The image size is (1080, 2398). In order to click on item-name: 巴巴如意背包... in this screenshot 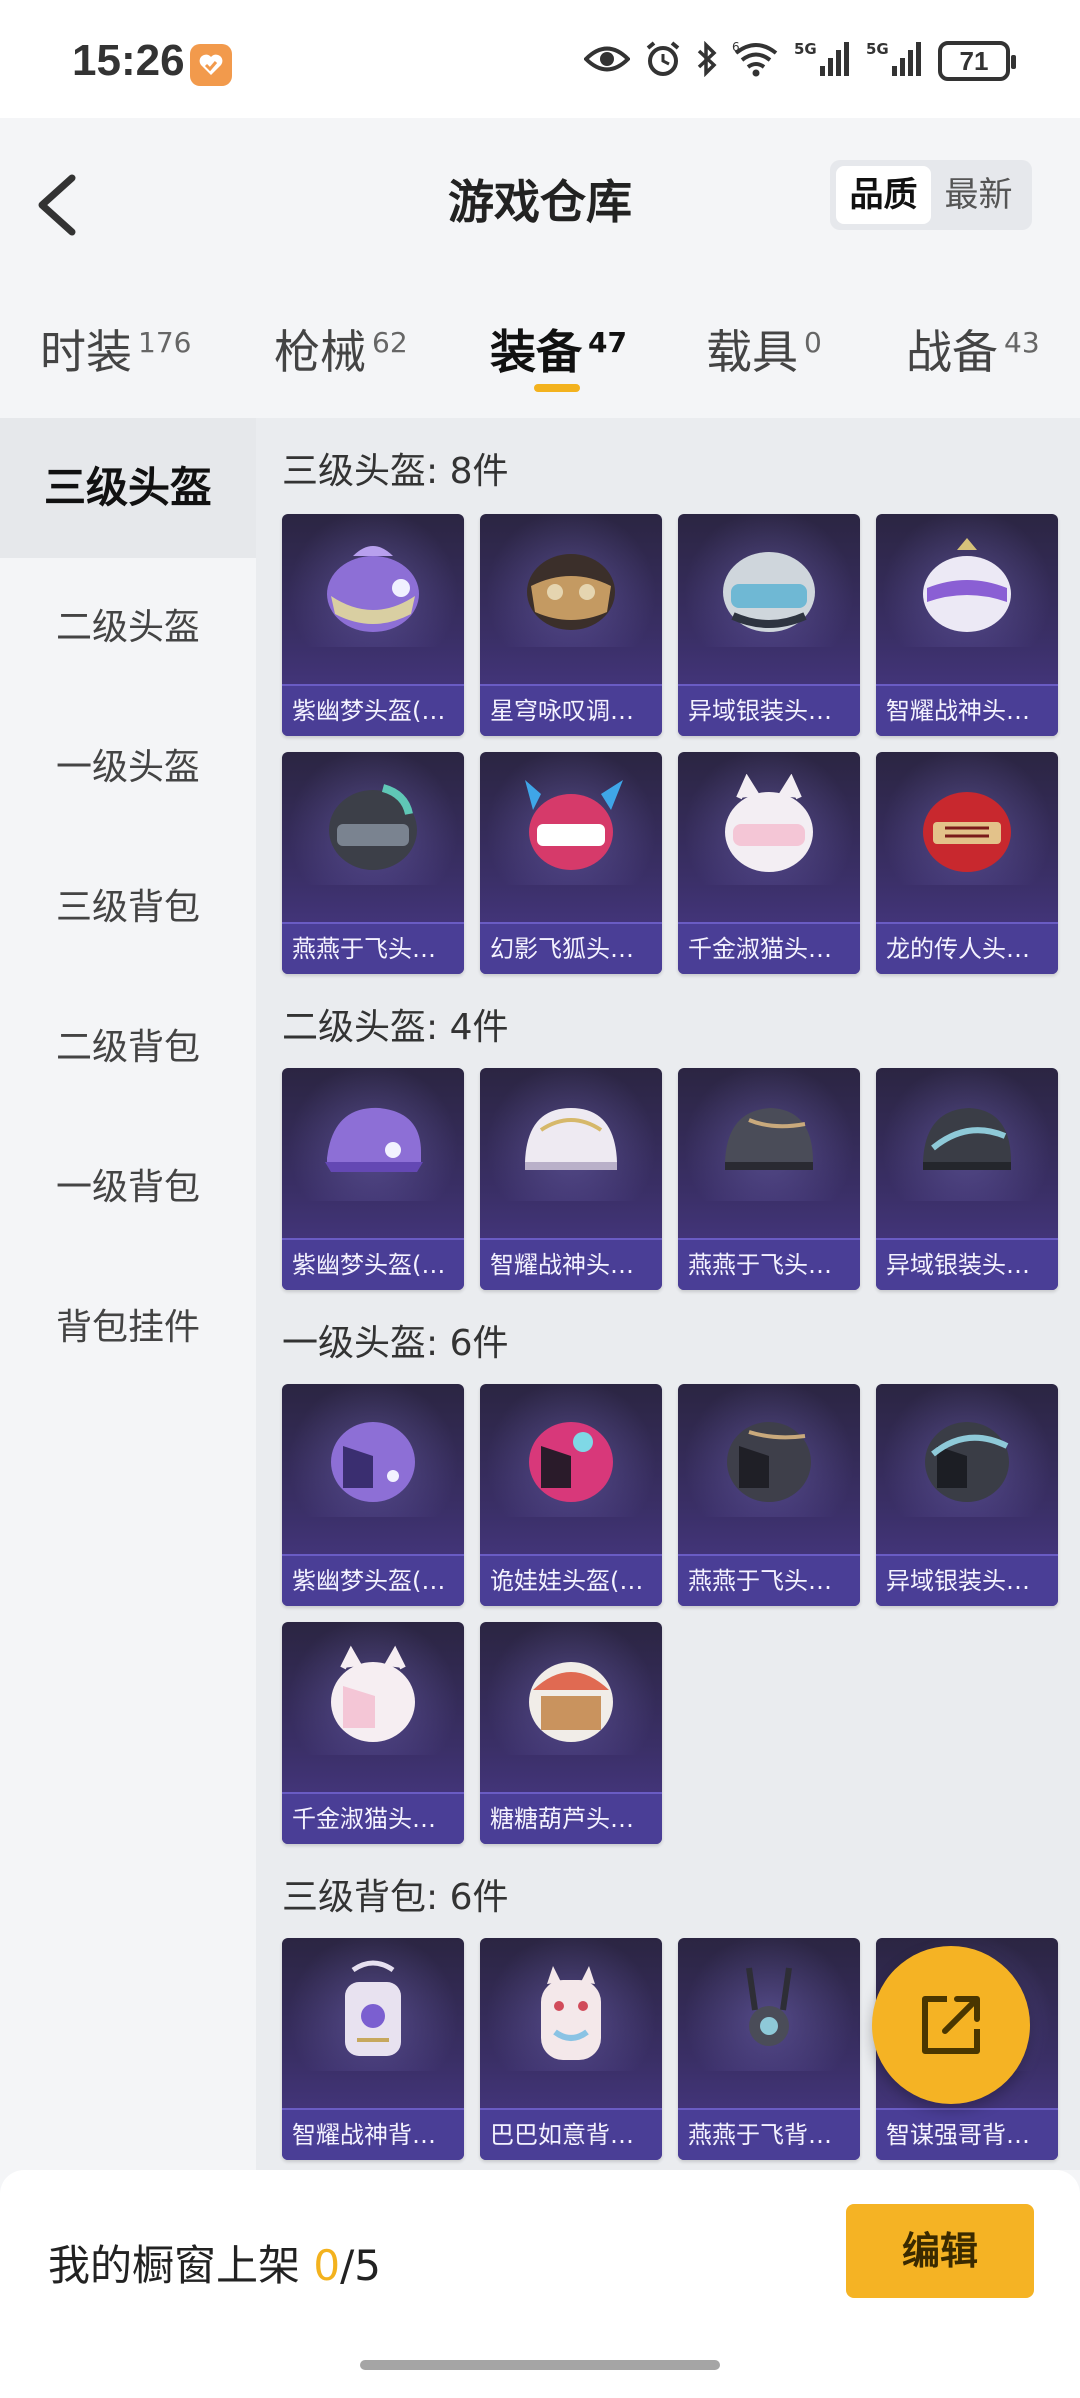, I will do `click(571, 2134)`.